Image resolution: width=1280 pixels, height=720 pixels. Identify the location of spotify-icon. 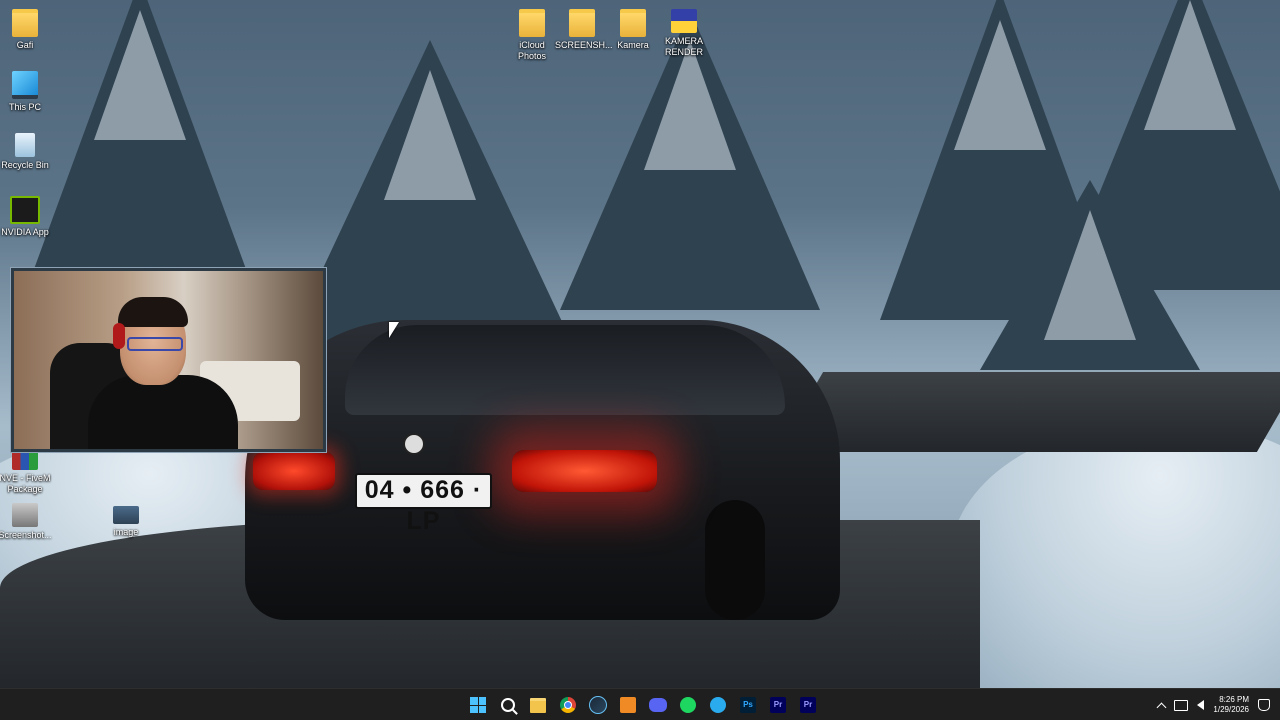
(688, 705).